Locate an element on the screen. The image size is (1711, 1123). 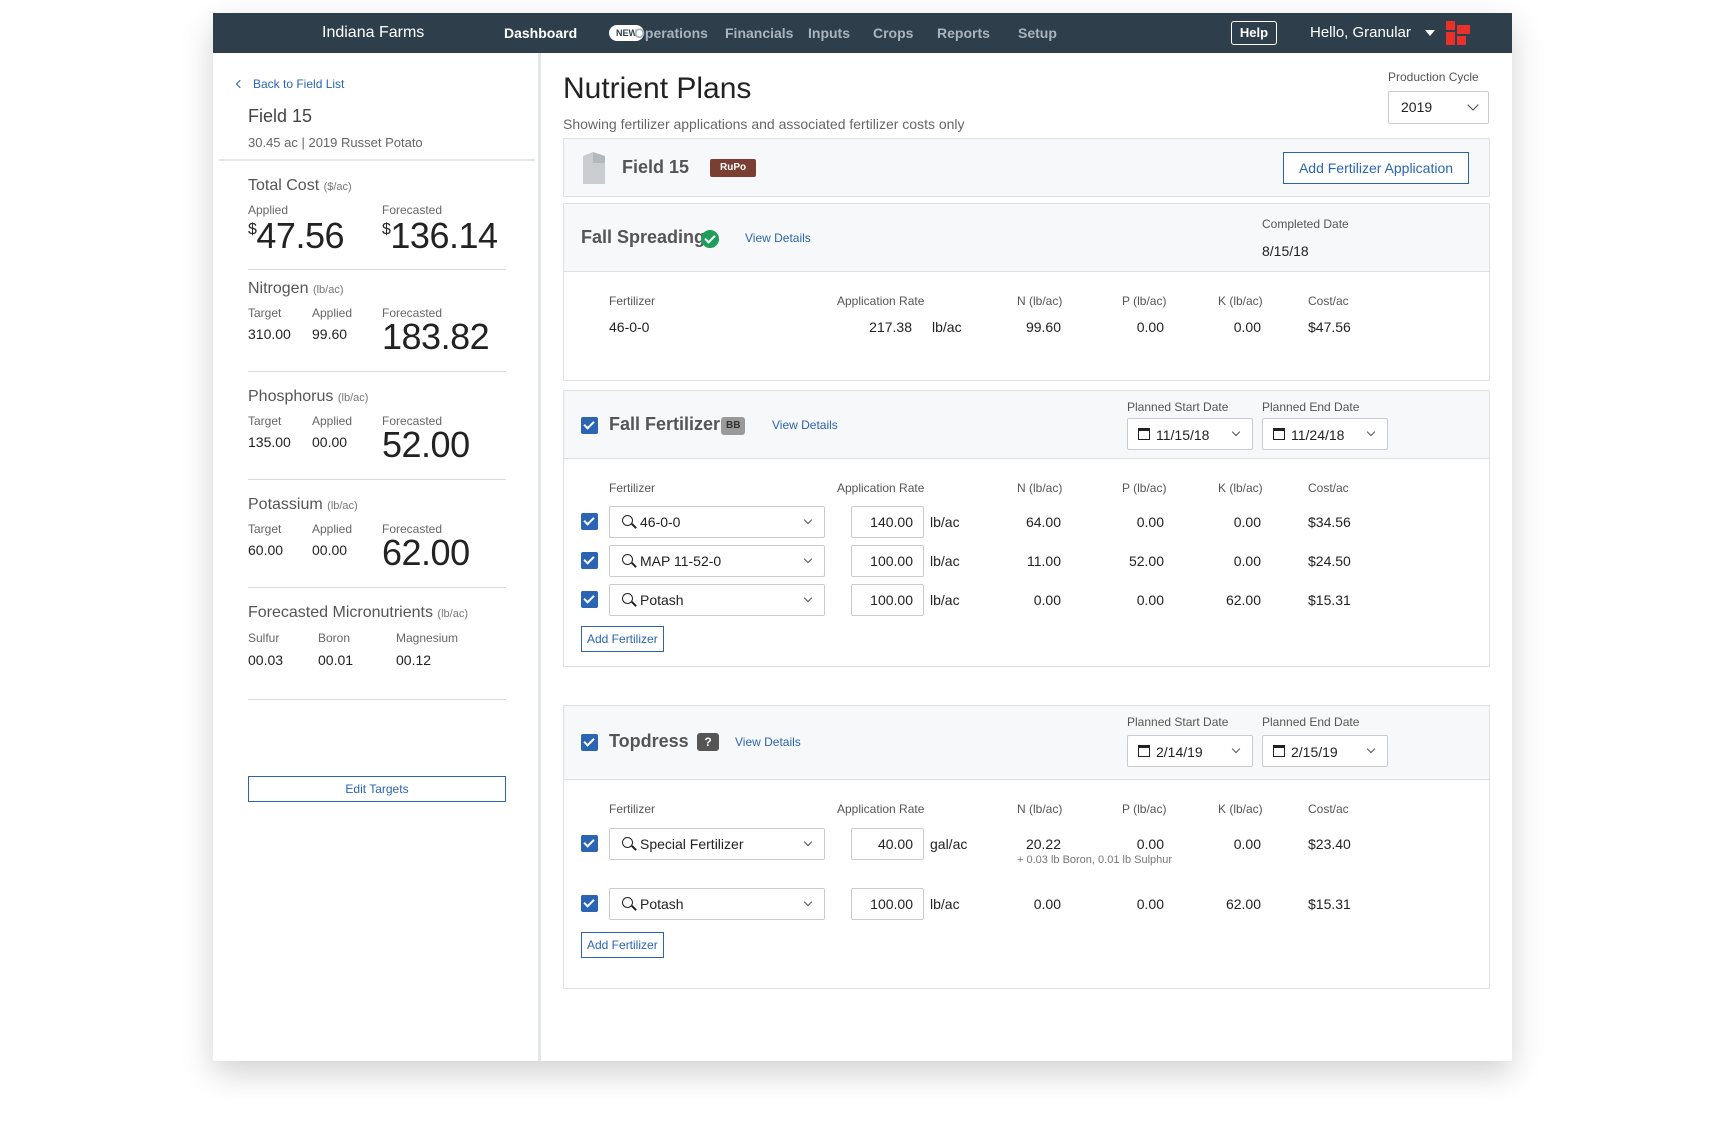
help-question-icon: ? is located at coordinates (708, 742).